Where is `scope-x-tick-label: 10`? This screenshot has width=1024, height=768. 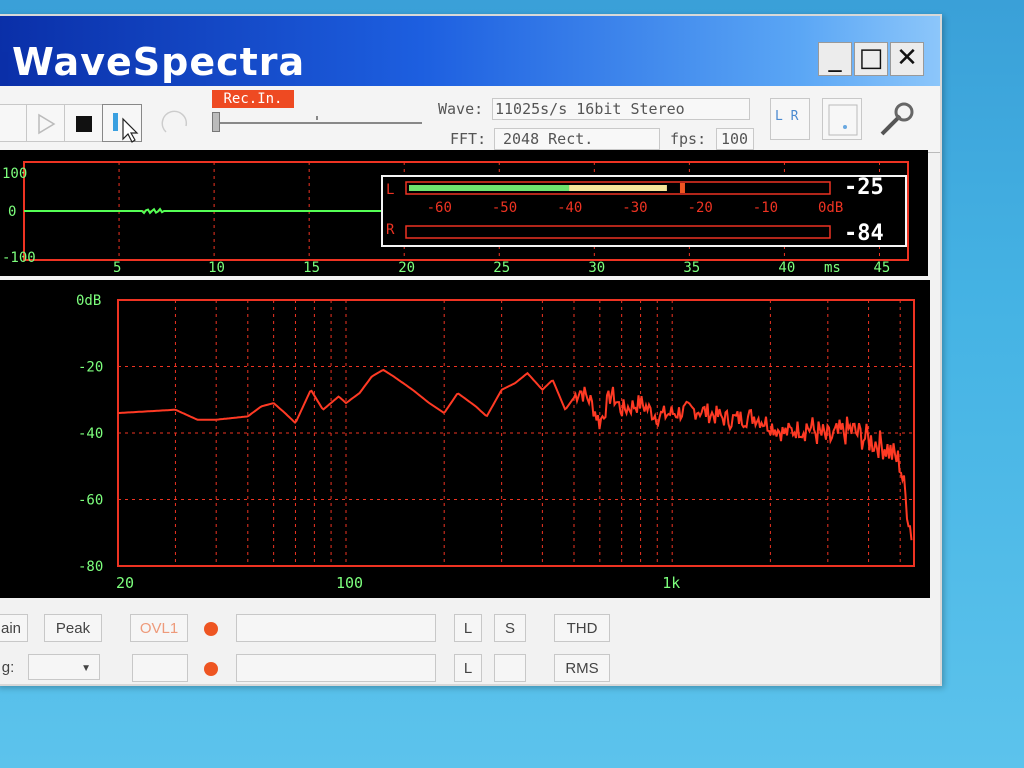 scope-x-tick-label: 10 is located at coordinates (216, 268).